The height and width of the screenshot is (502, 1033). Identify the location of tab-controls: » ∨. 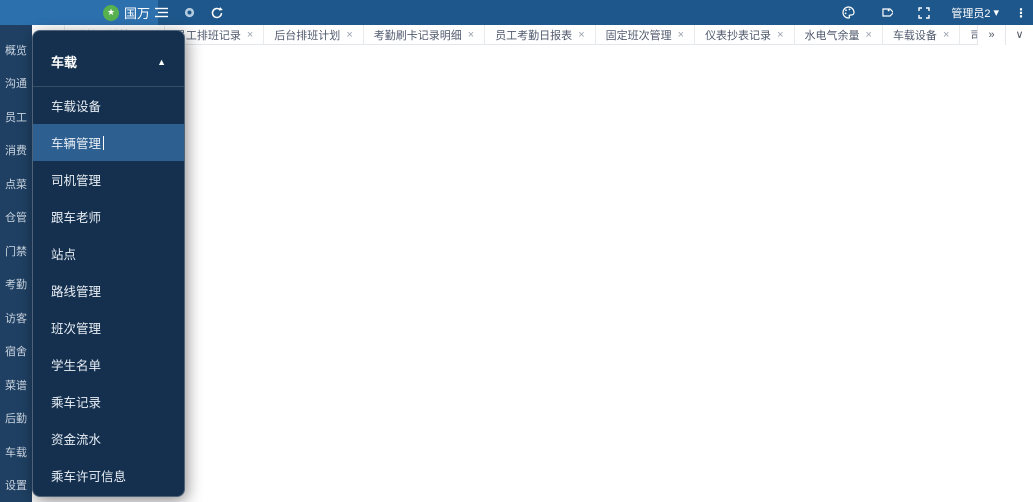
(1005, 34).